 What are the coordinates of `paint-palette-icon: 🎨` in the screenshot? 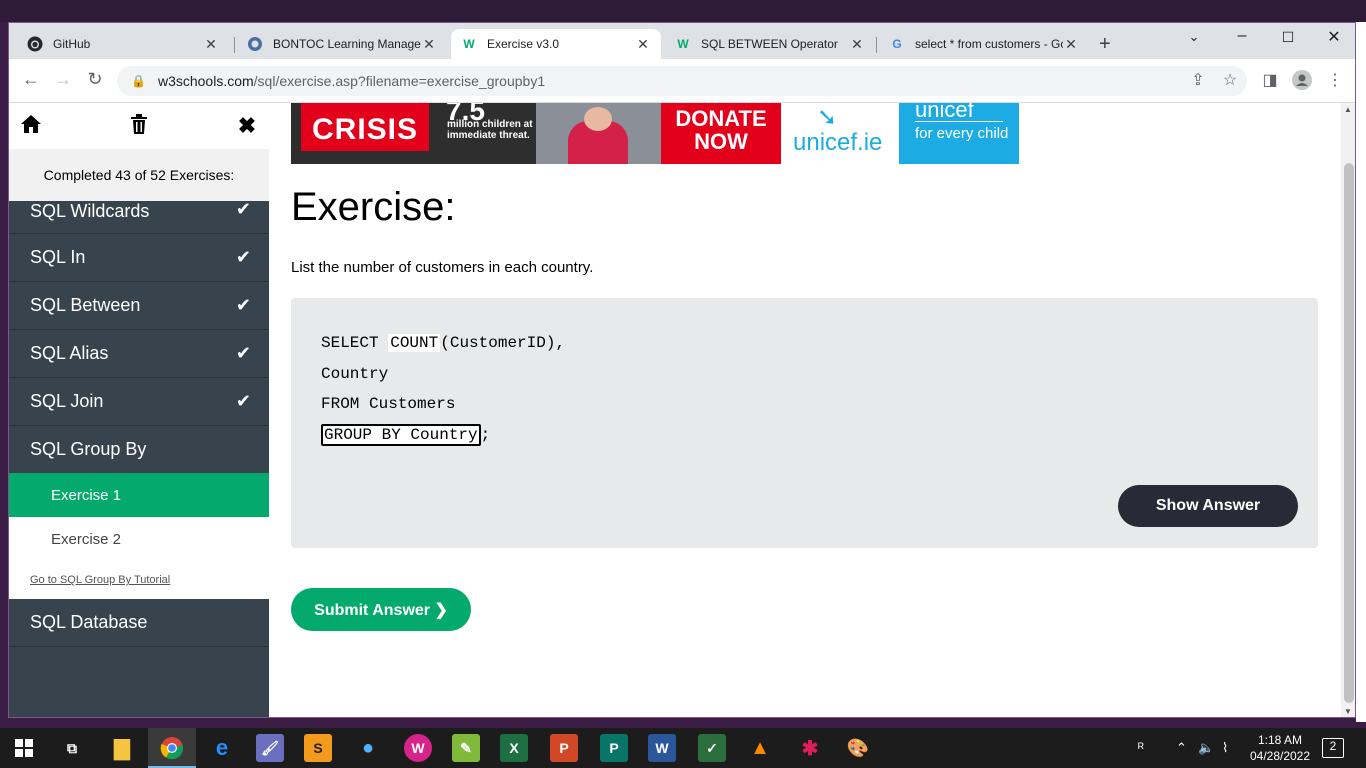 It's located at (858, 748).